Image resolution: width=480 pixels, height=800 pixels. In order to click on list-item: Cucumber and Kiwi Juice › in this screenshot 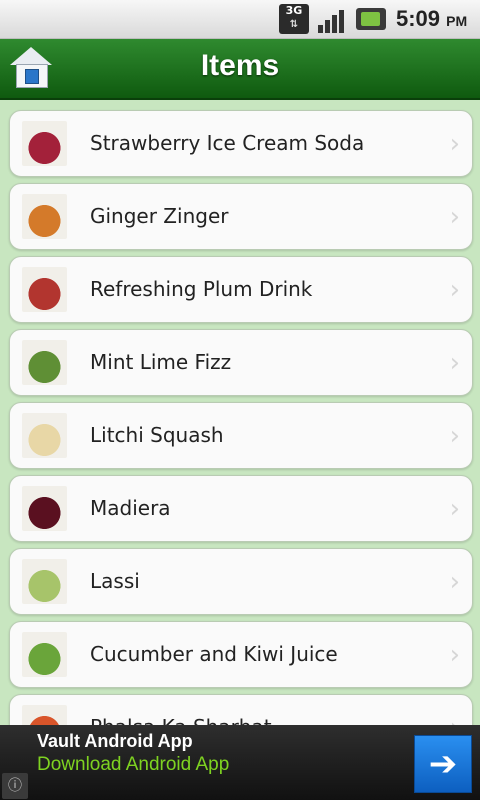, I will do `click(241, 654)`.